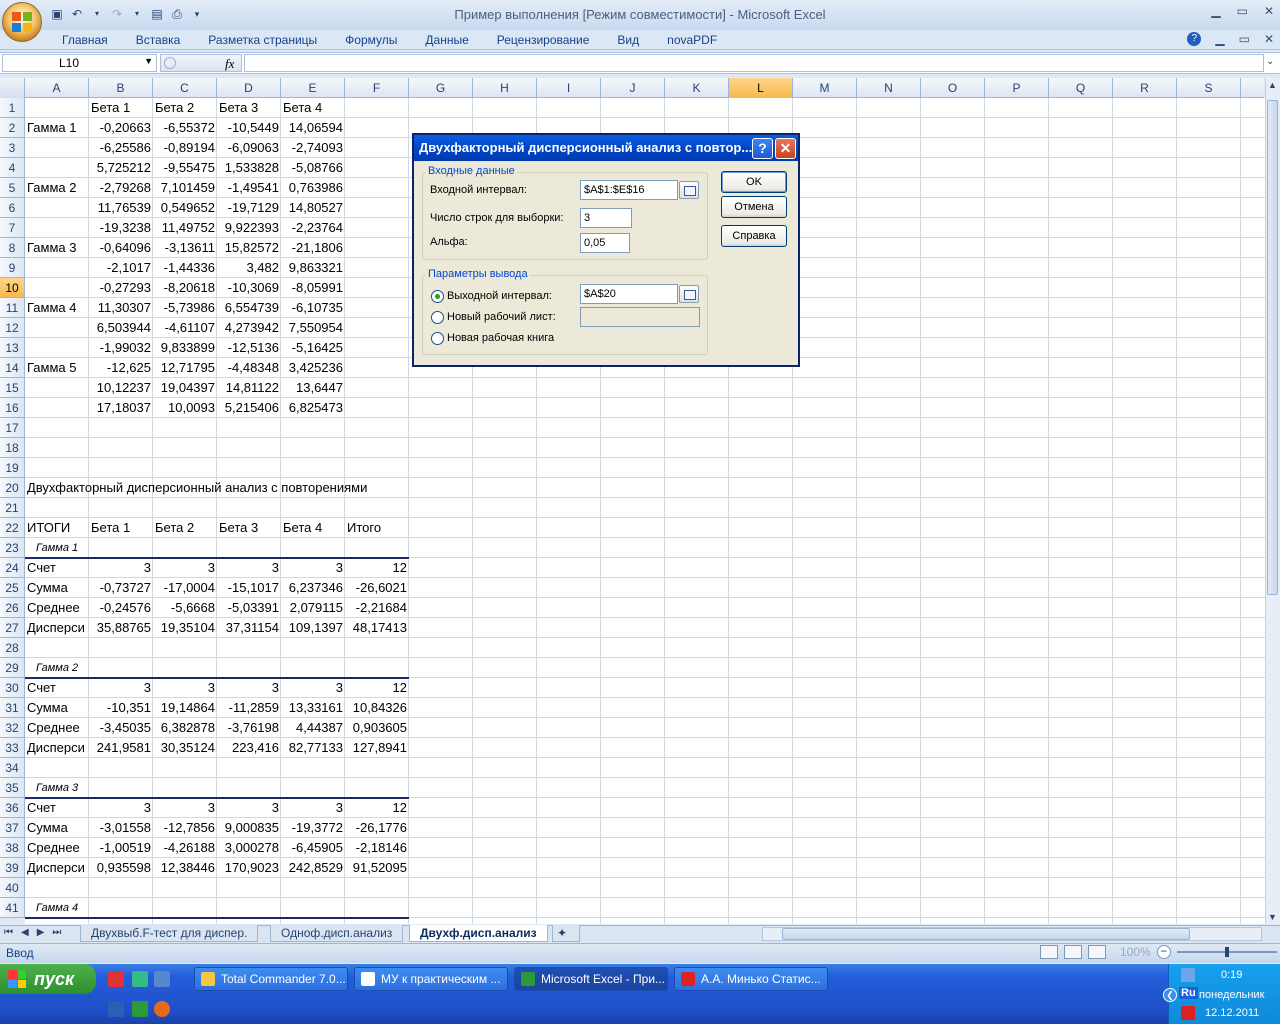 The image size is (1280, 1024). I want to click on column-header-h: H, so click(505, 88).